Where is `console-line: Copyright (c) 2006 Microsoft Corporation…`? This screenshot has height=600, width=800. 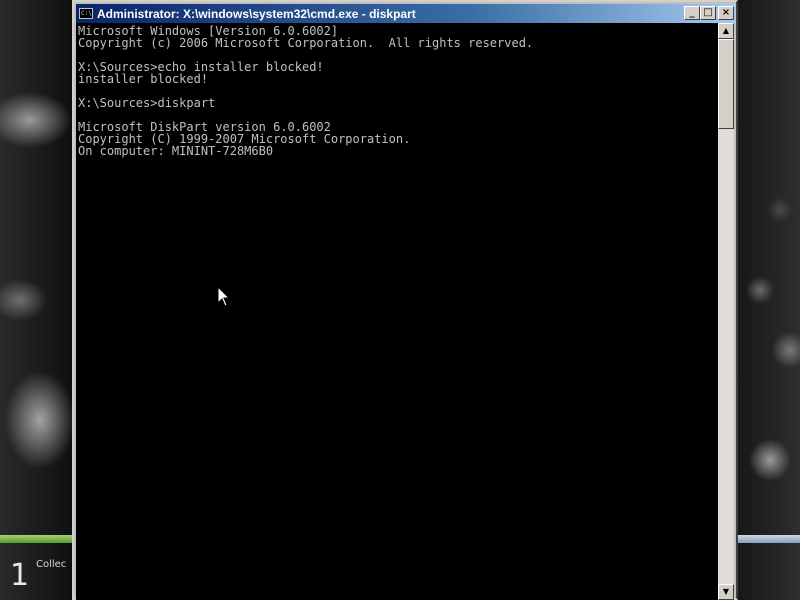
console-line: Copyright (c) 2006 Microsoft Corporation… is located at coordinates (306, 43).